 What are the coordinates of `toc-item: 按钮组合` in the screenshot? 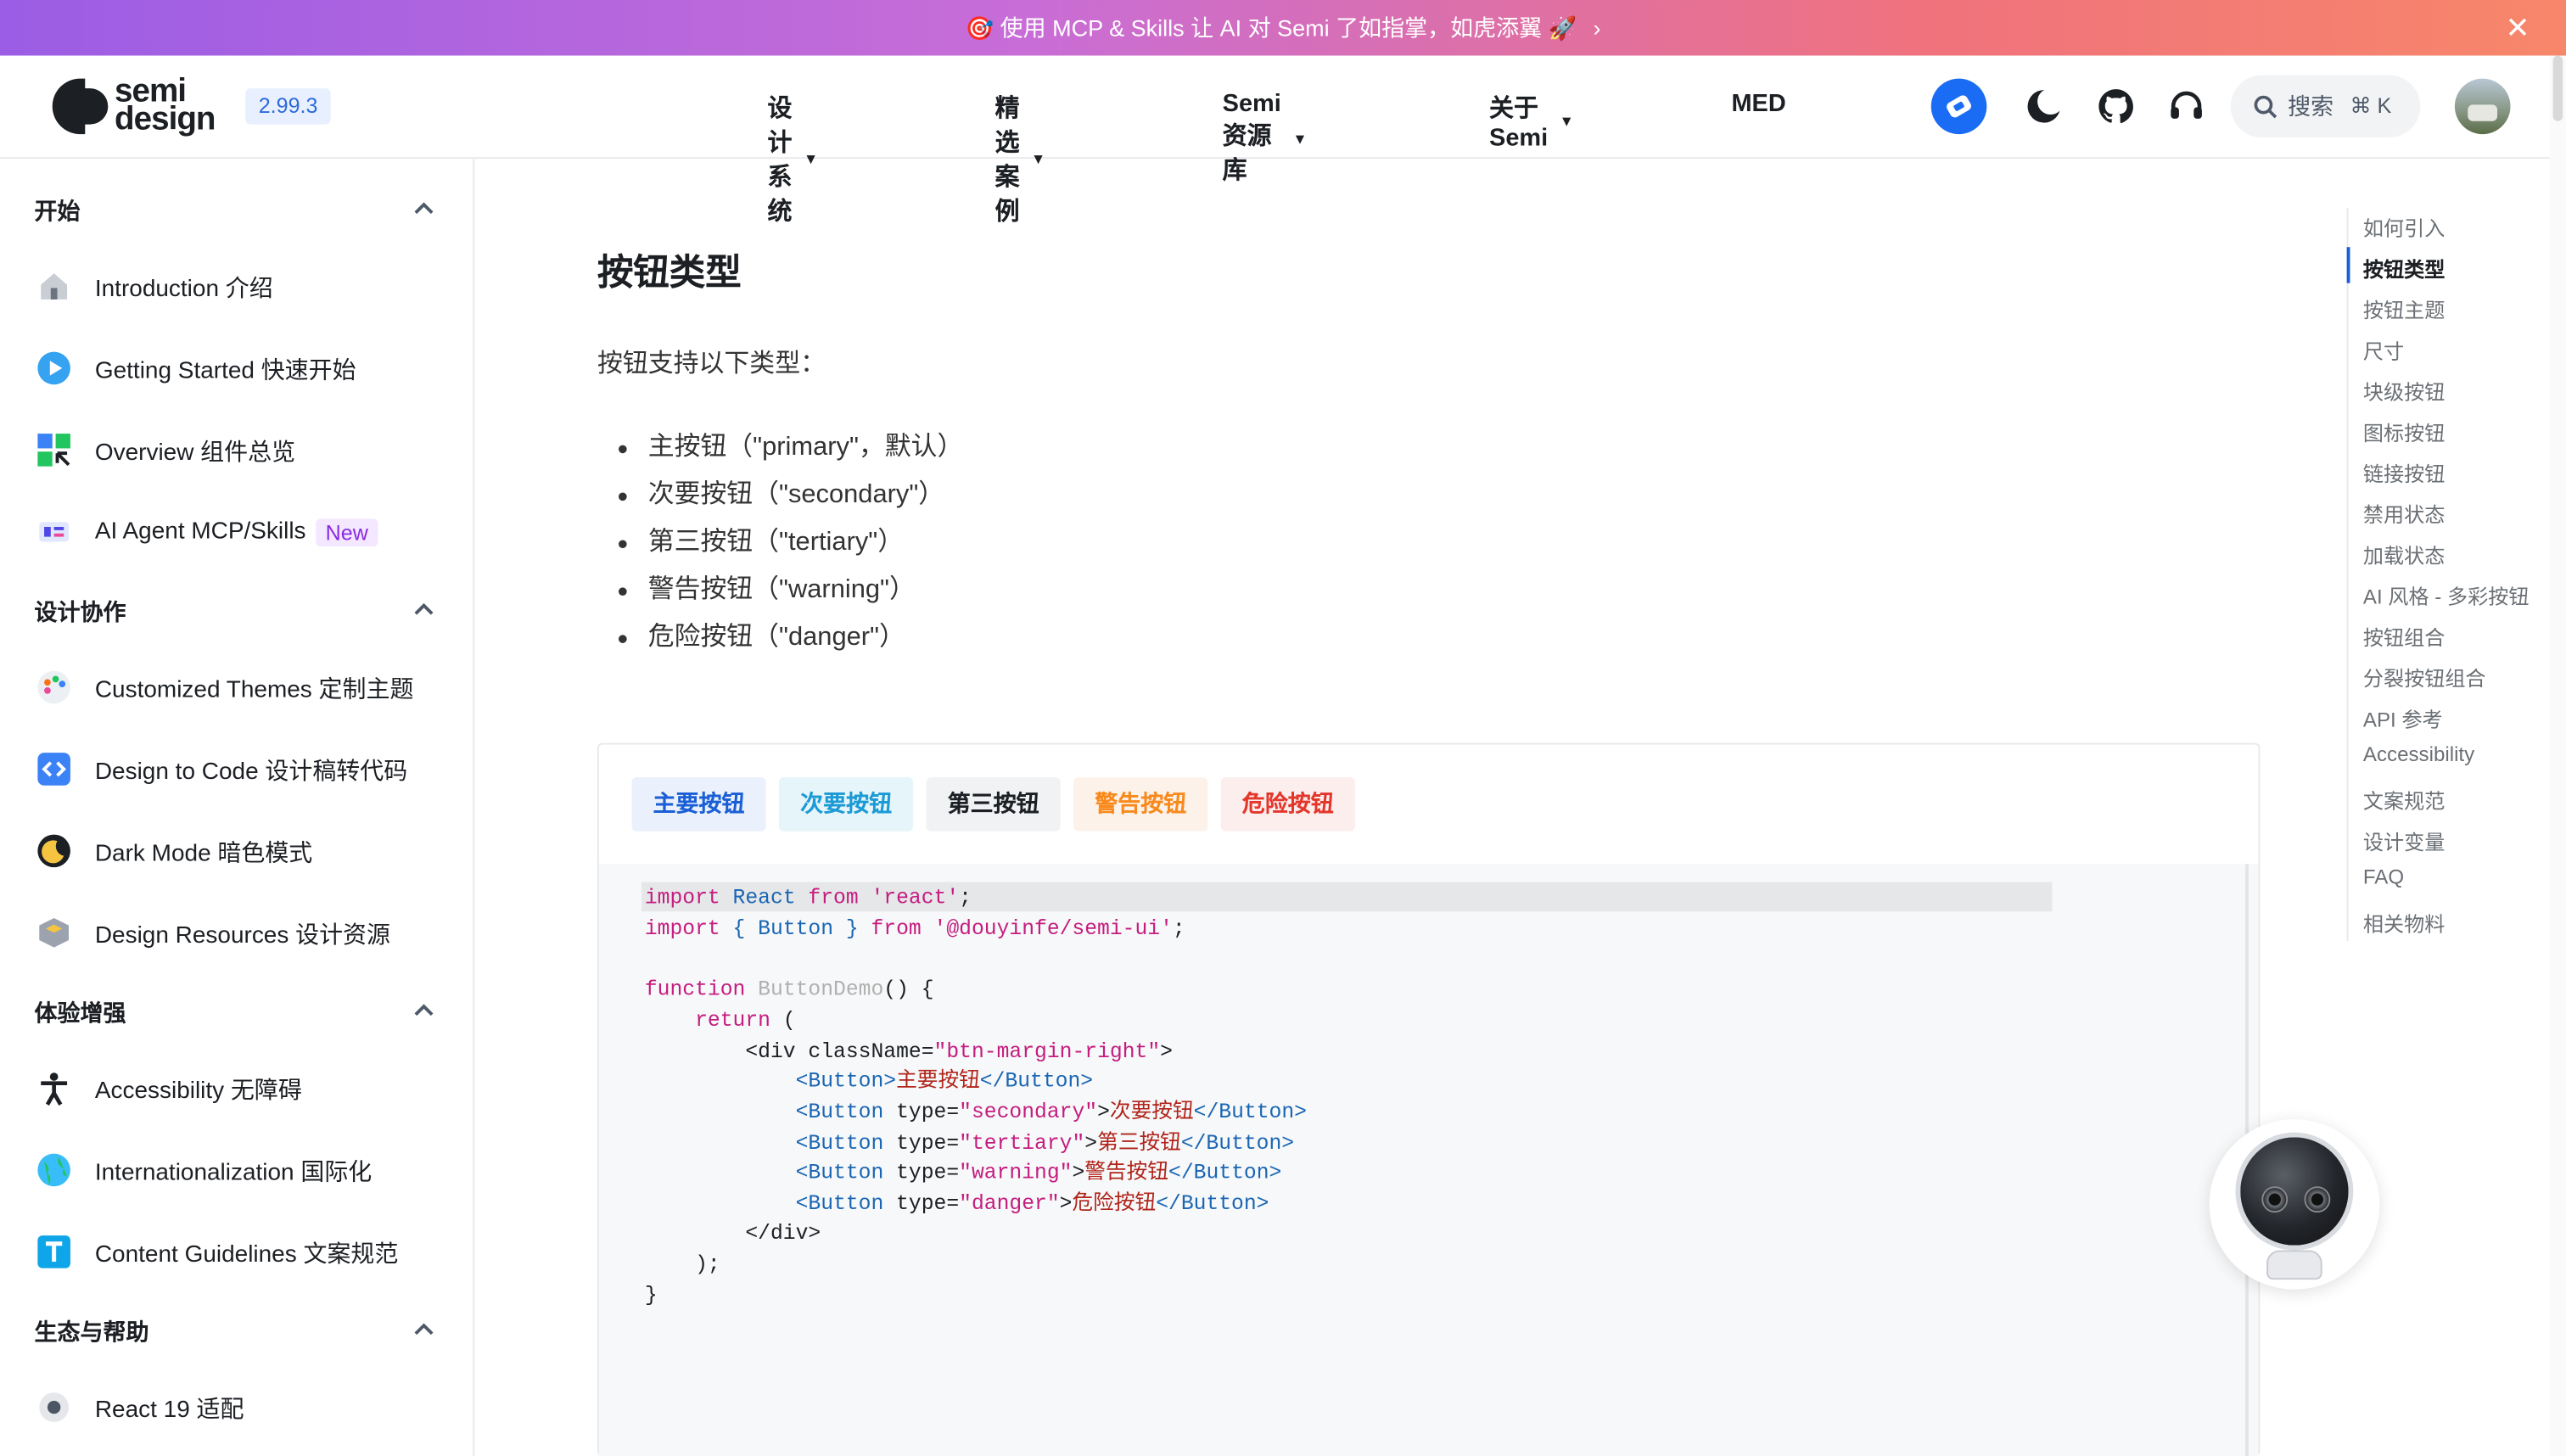 It's located at (2404, 636).